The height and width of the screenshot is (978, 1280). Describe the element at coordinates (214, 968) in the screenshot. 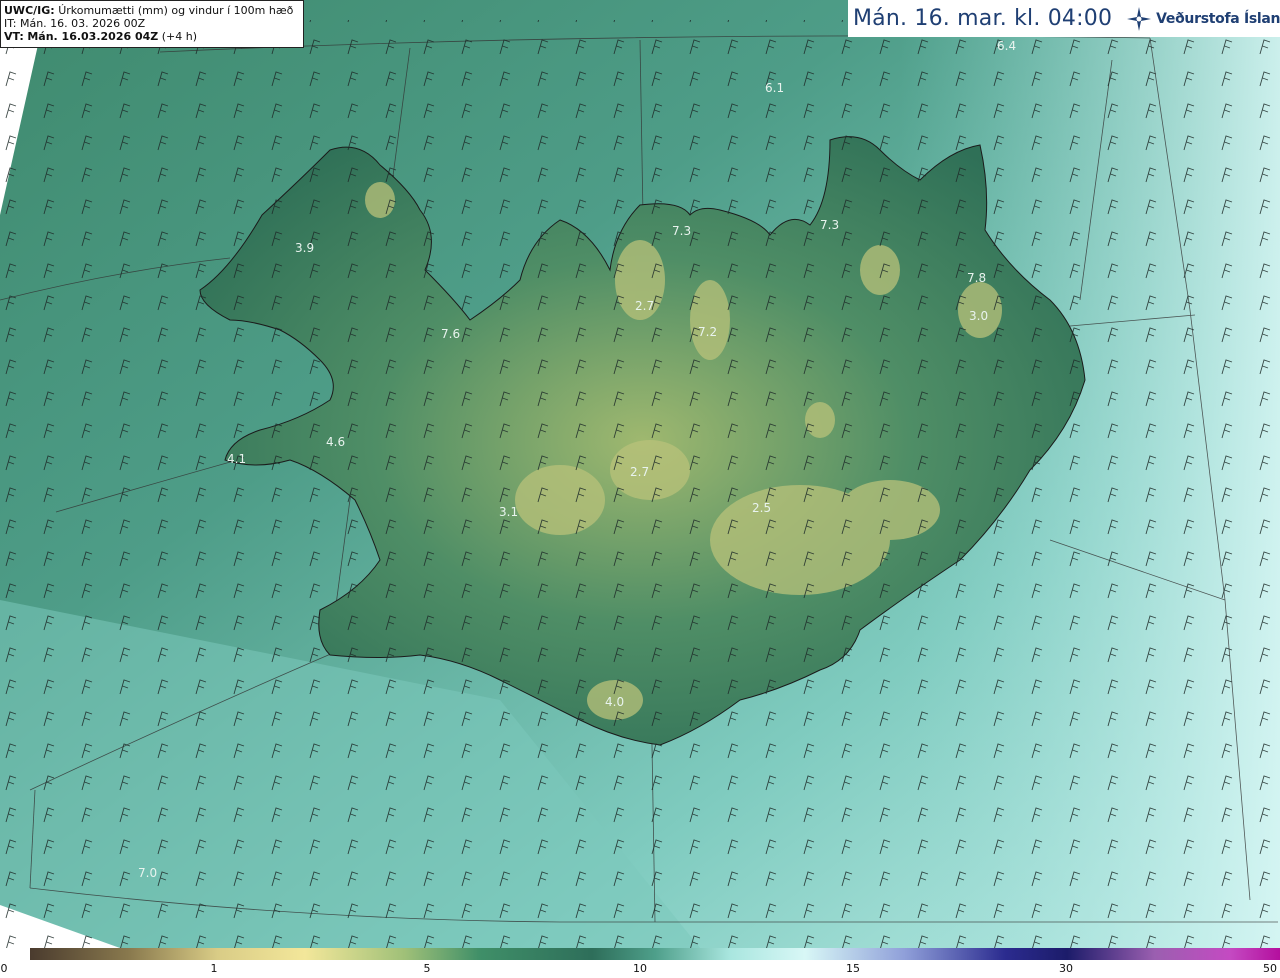

I see `colorbar-tick: 1` at that location.